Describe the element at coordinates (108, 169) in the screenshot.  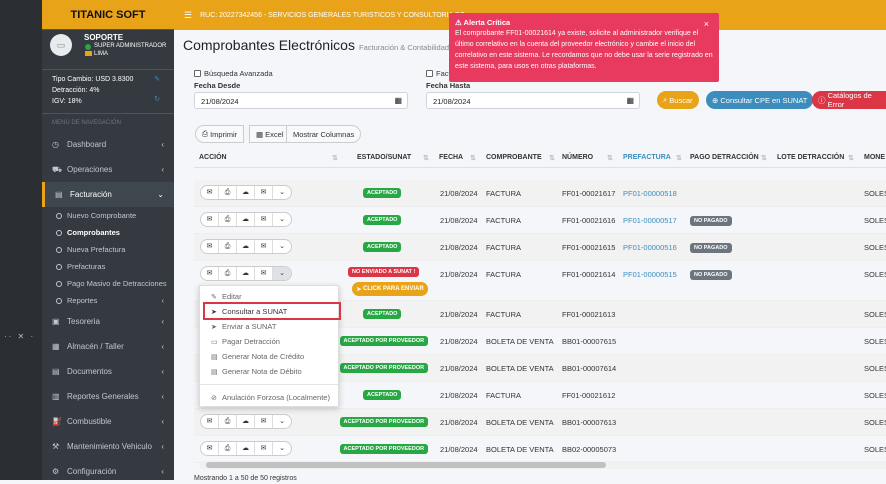
I see `menu-operaciones: ⛟ Operaciones ‹` at that location.